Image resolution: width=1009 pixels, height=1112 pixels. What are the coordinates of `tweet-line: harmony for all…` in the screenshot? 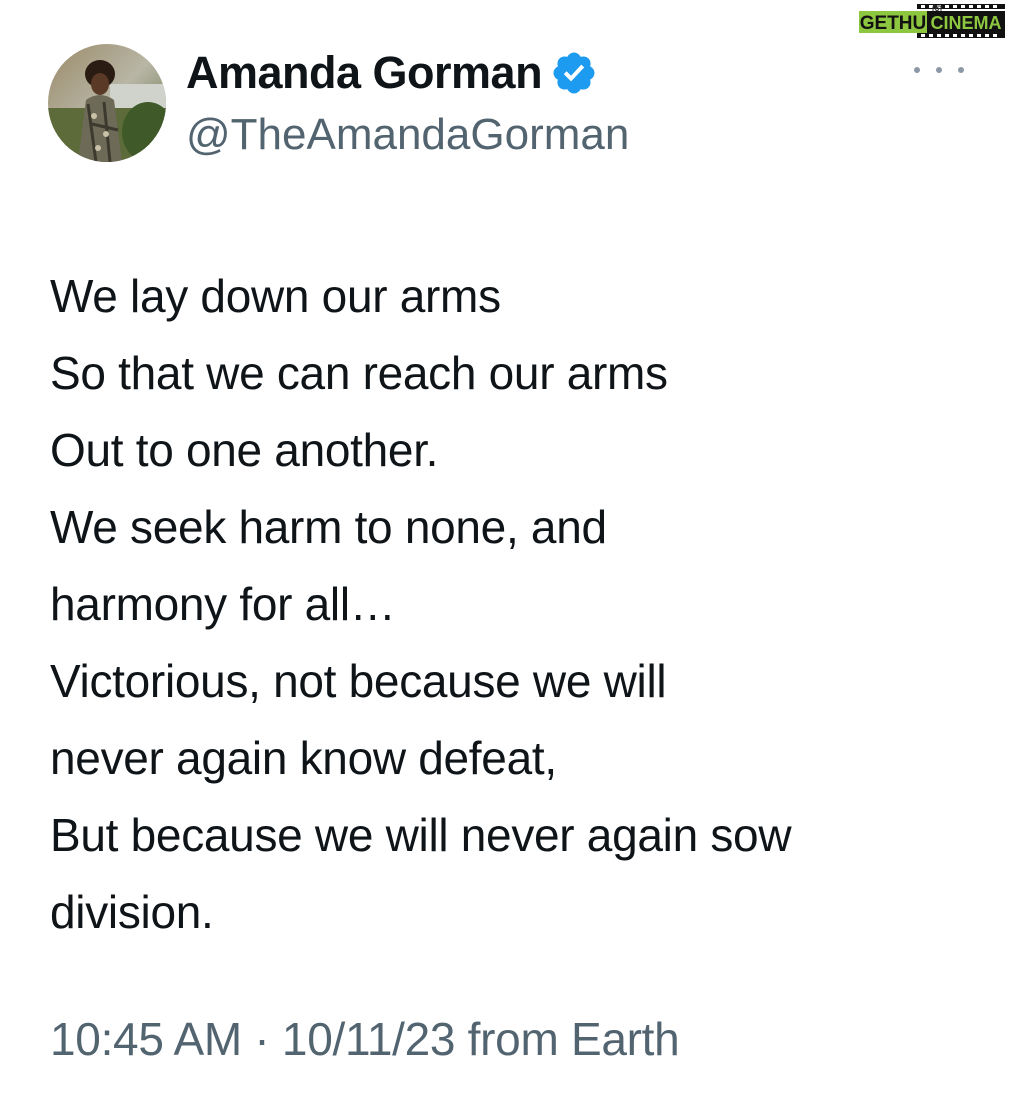 It's located at (223, 604).